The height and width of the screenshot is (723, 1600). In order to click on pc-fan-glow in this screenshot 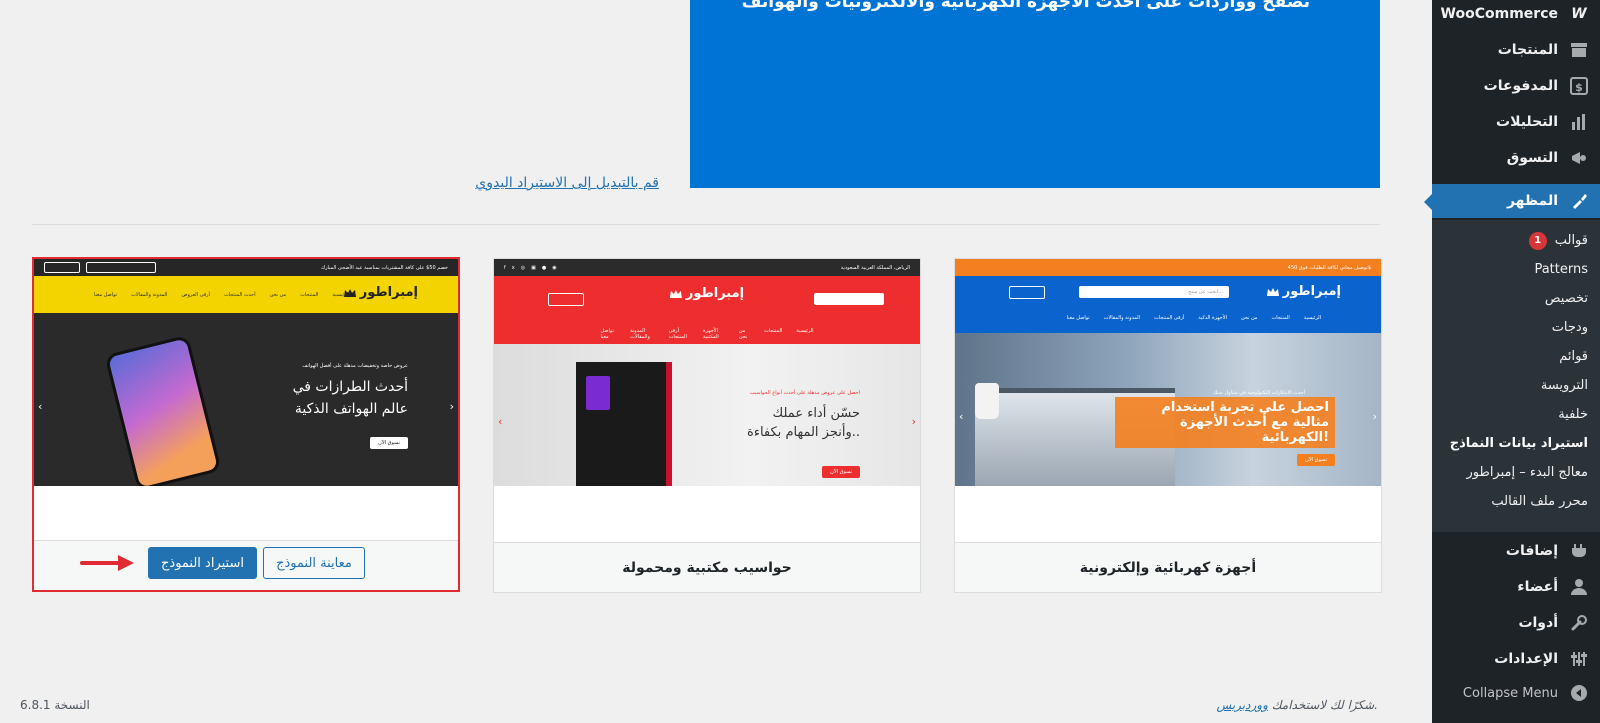, I will do `click(598, 393)`.